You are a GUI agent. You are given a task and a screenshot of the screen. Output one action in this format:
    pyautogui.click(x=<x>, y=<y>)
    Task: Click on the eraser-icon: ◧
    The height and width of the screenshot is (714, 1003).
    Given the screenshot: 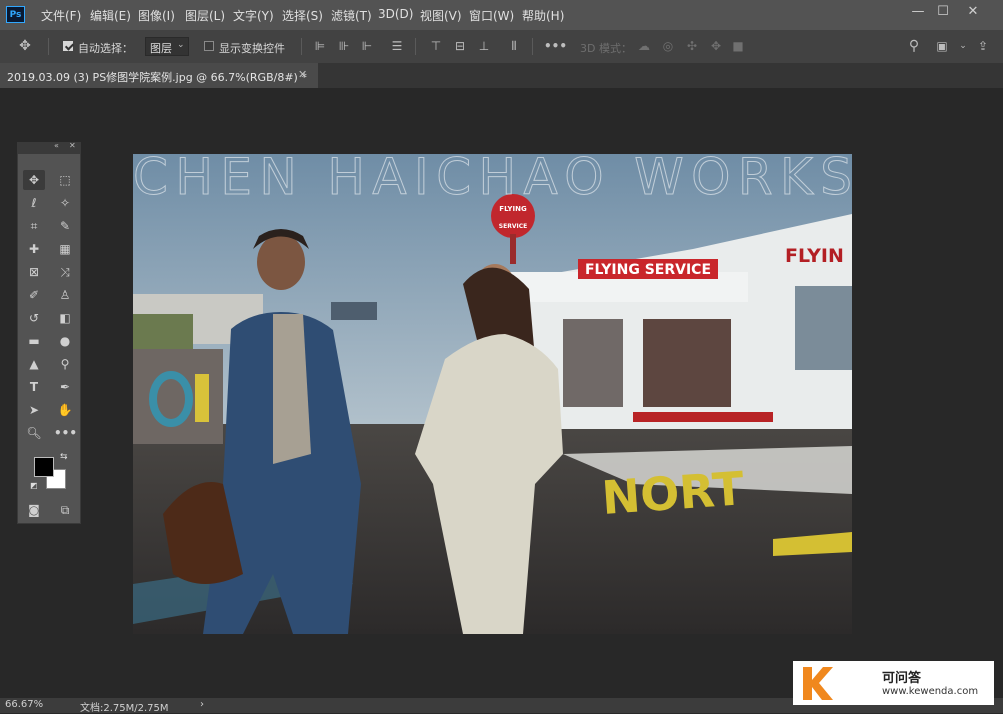 What is the action you would take?
    pyautogui.click(x=65, y=318)
    